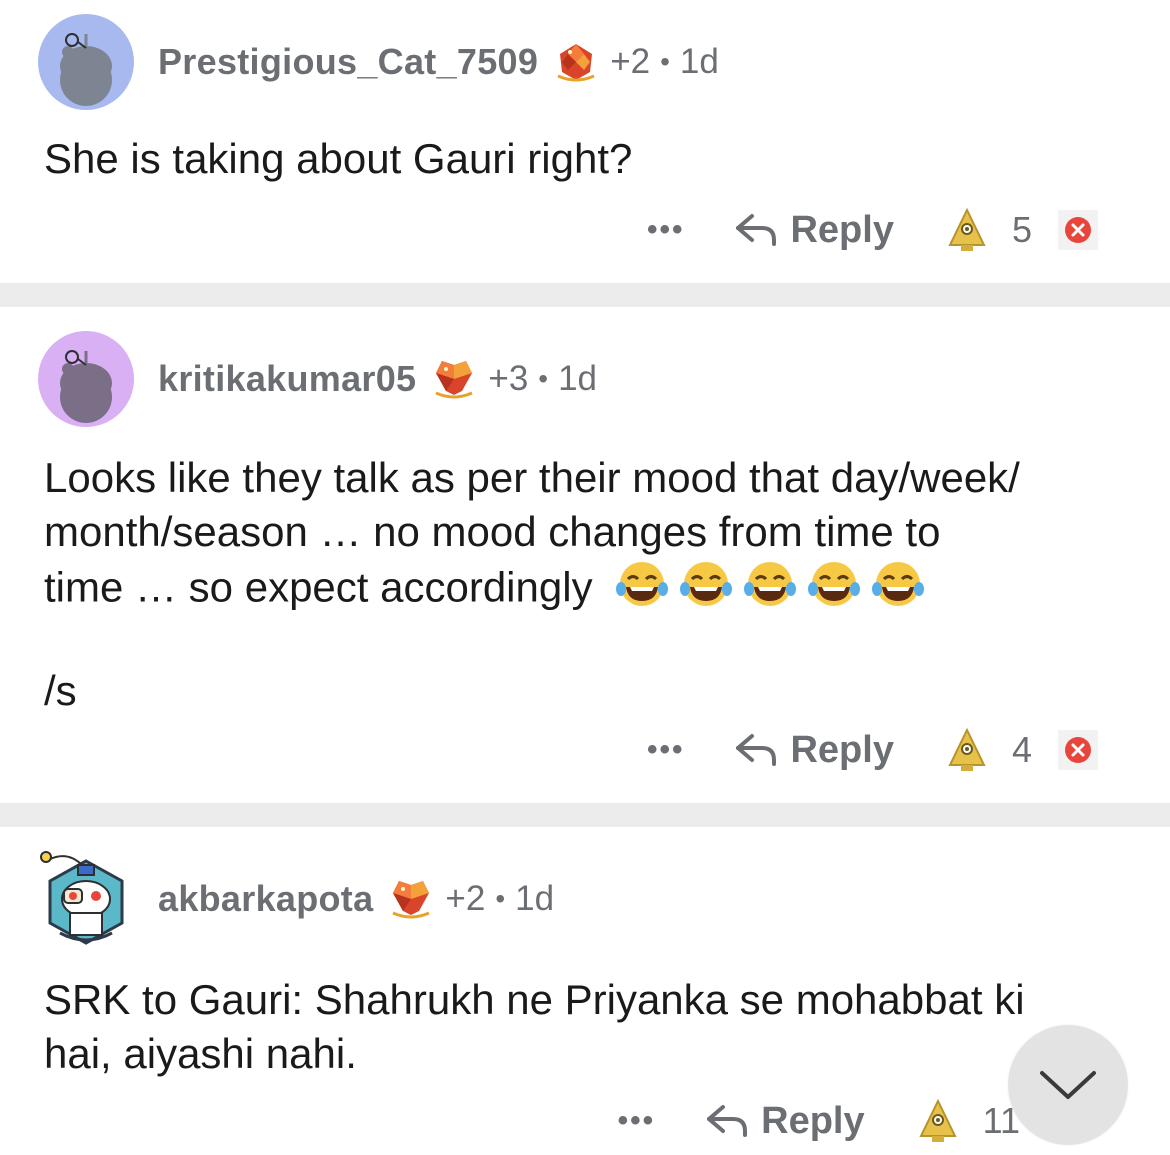 The width and height of the screenshot is (1170, 1155). Describe the element at coordinates (1021, 229) in the screenshot. I see `vote-score: 5` at that location.